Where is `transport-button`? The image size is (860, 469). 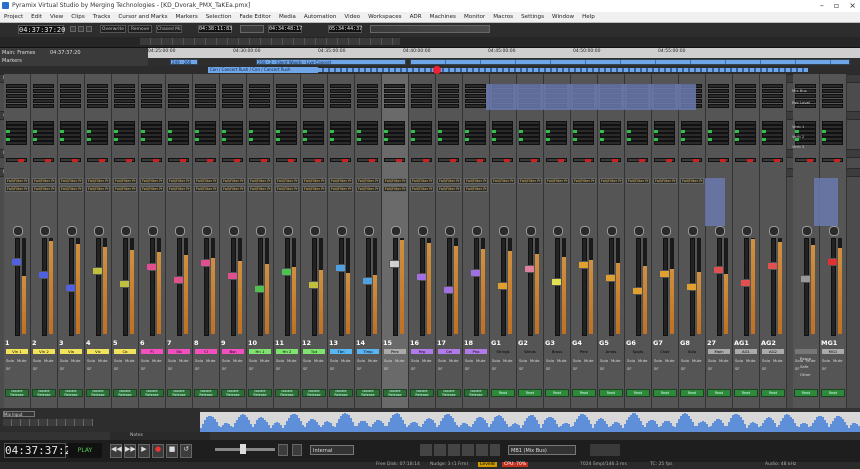
transport-button is located at coordinates (89, 29).